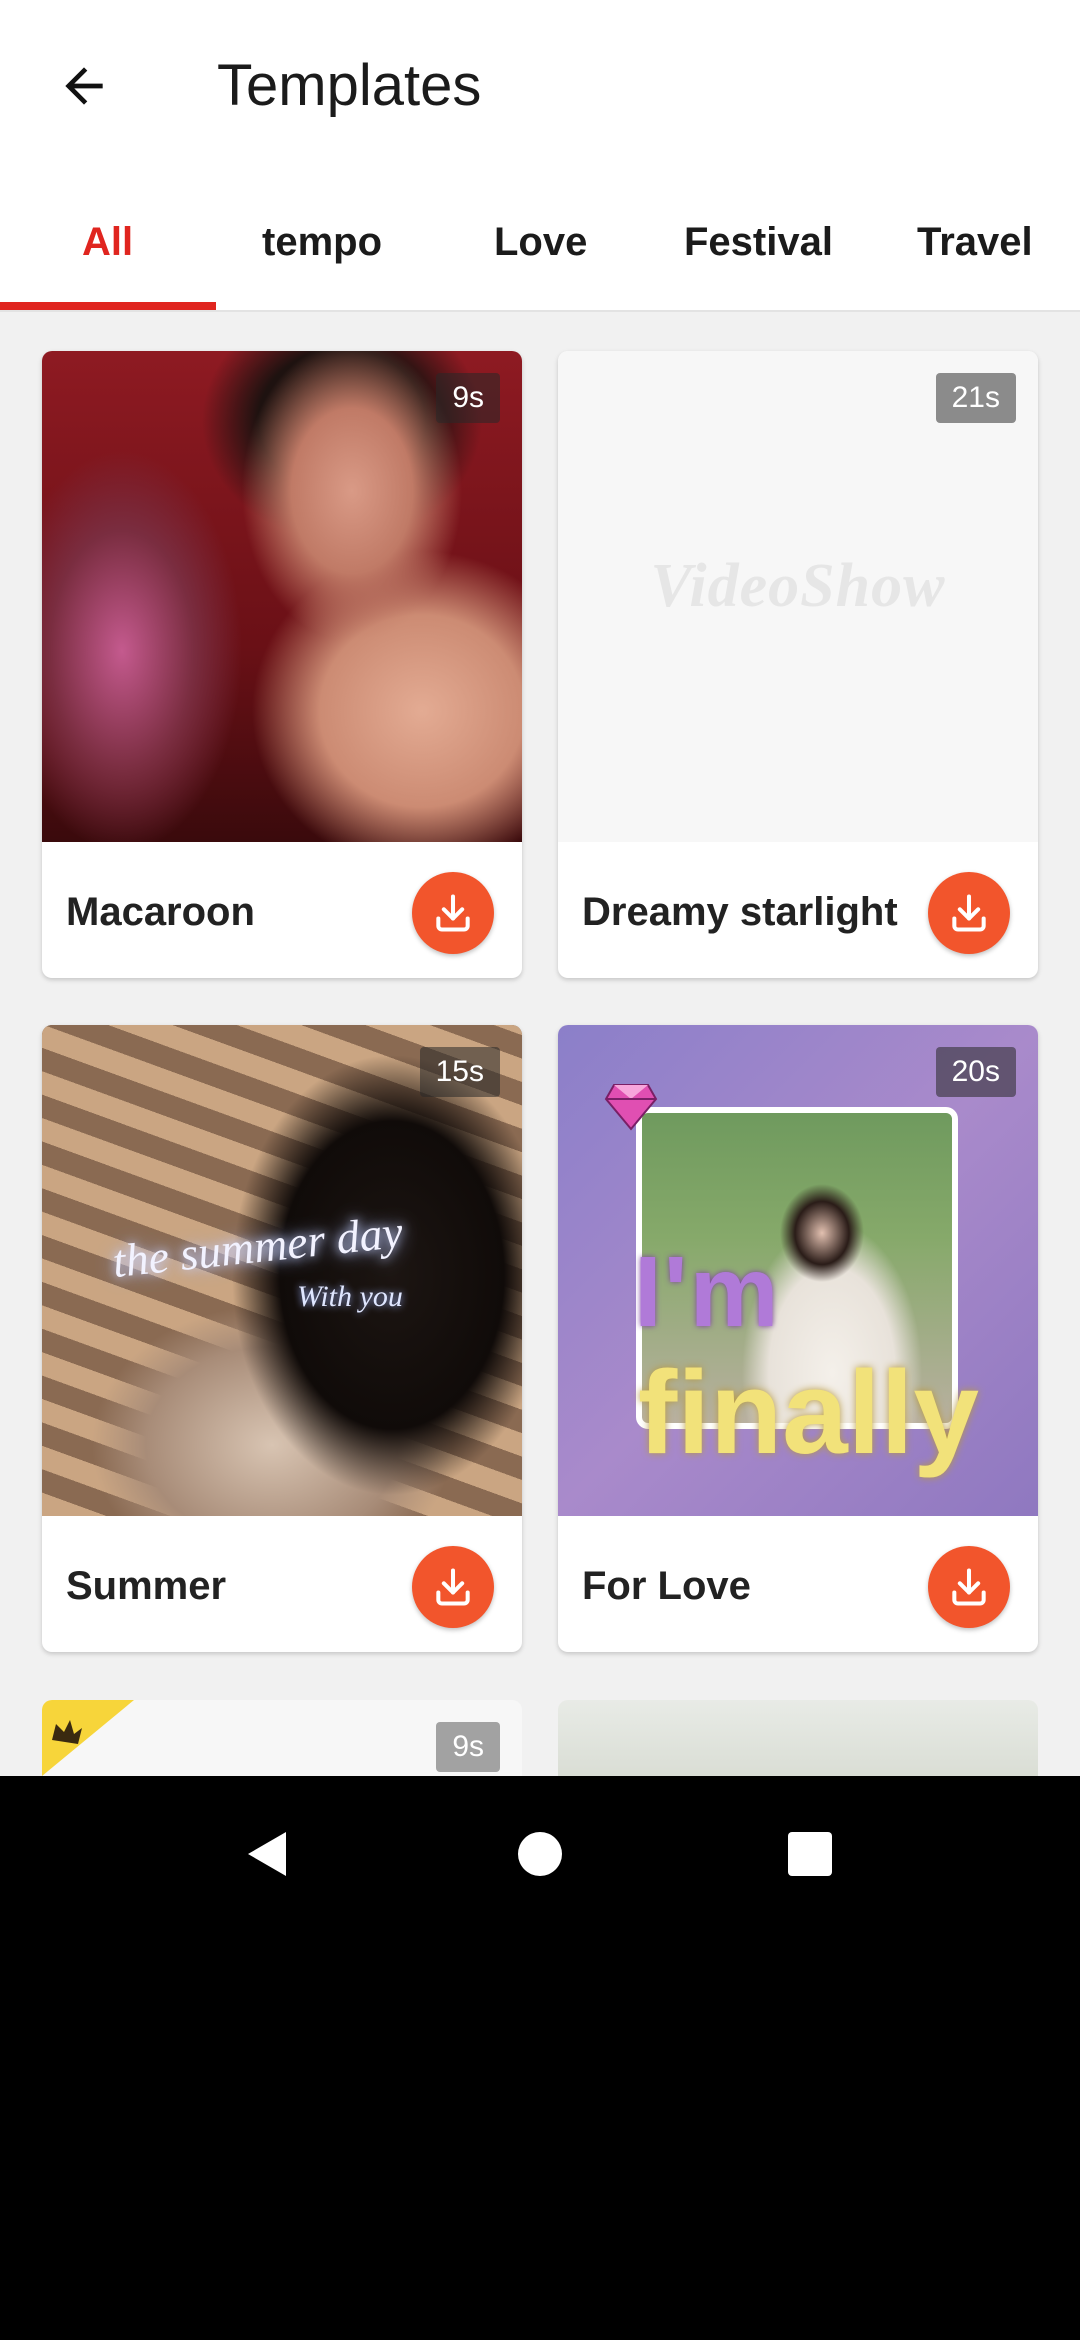 The width and height of the screenshot is (1080, 2340). I want to click on system-back-button, so click(268, 1854).